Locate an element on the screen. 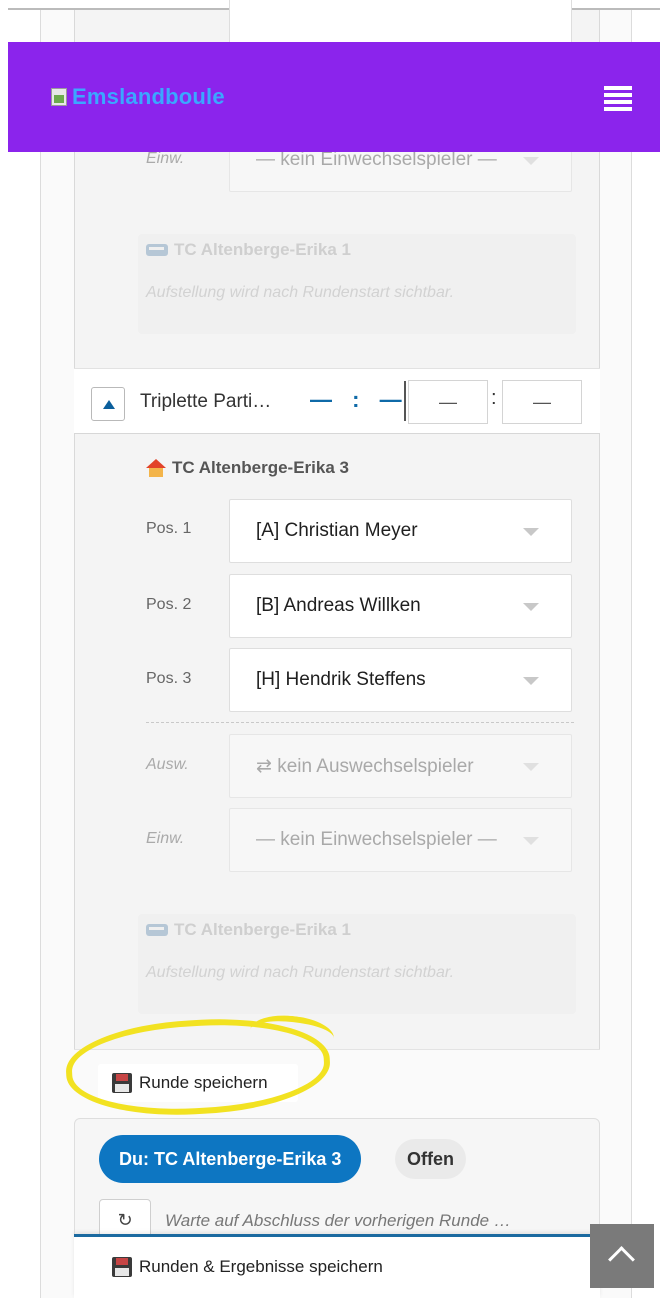 This screenshot has height=1298, width=660. match-header: Triplette Parti… — : — — : — is located at coordinates (337, 401).